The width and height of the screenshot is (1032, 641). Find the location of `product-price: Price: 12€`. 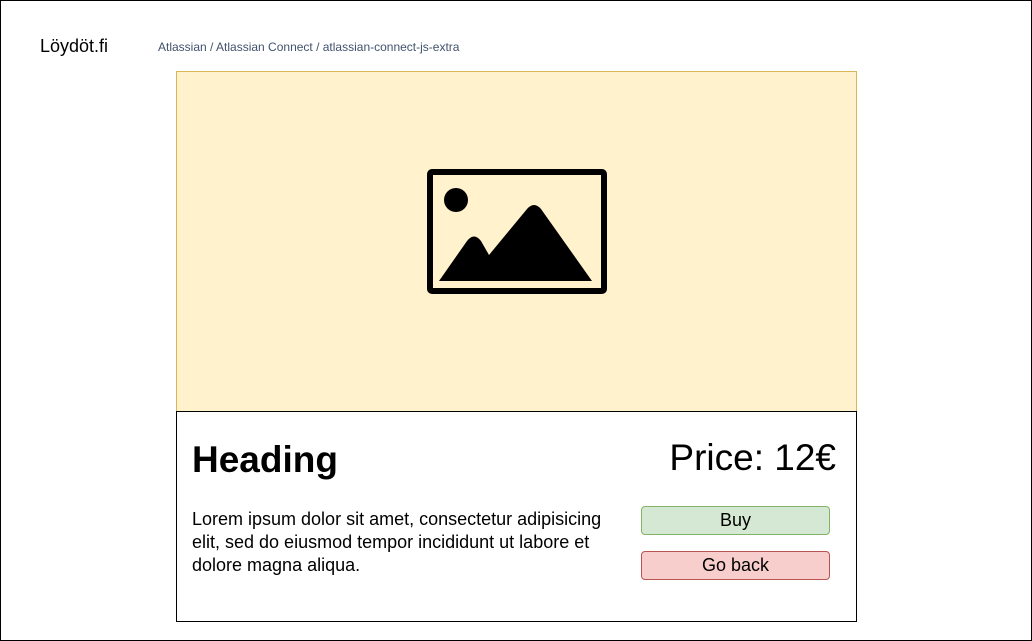

product-price: Price: 12€ is located at coordinates (752, 457).